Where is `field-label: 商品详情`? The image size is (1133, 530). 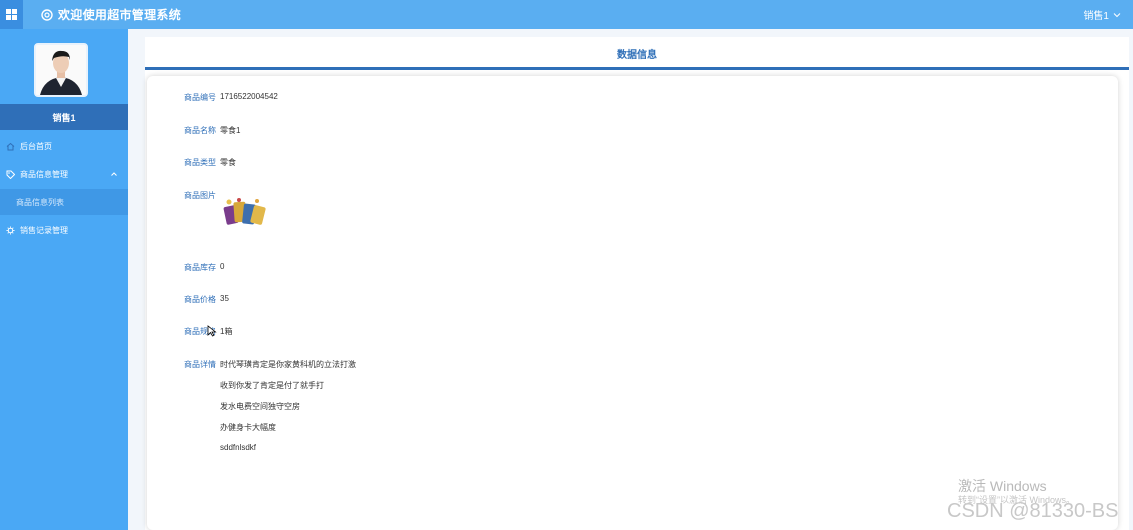
field-label: 商品详情 is located at coordinates (200, 364).